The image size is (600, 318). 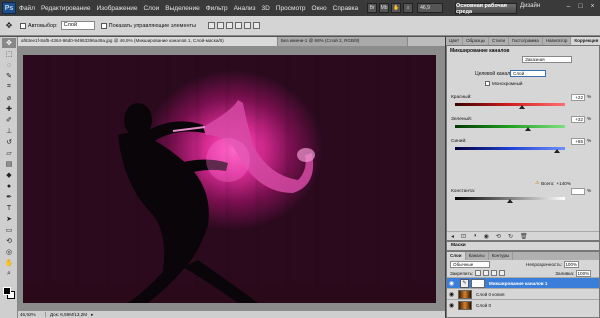 I want to click on align-top-icon, so click(x=212, y=25).